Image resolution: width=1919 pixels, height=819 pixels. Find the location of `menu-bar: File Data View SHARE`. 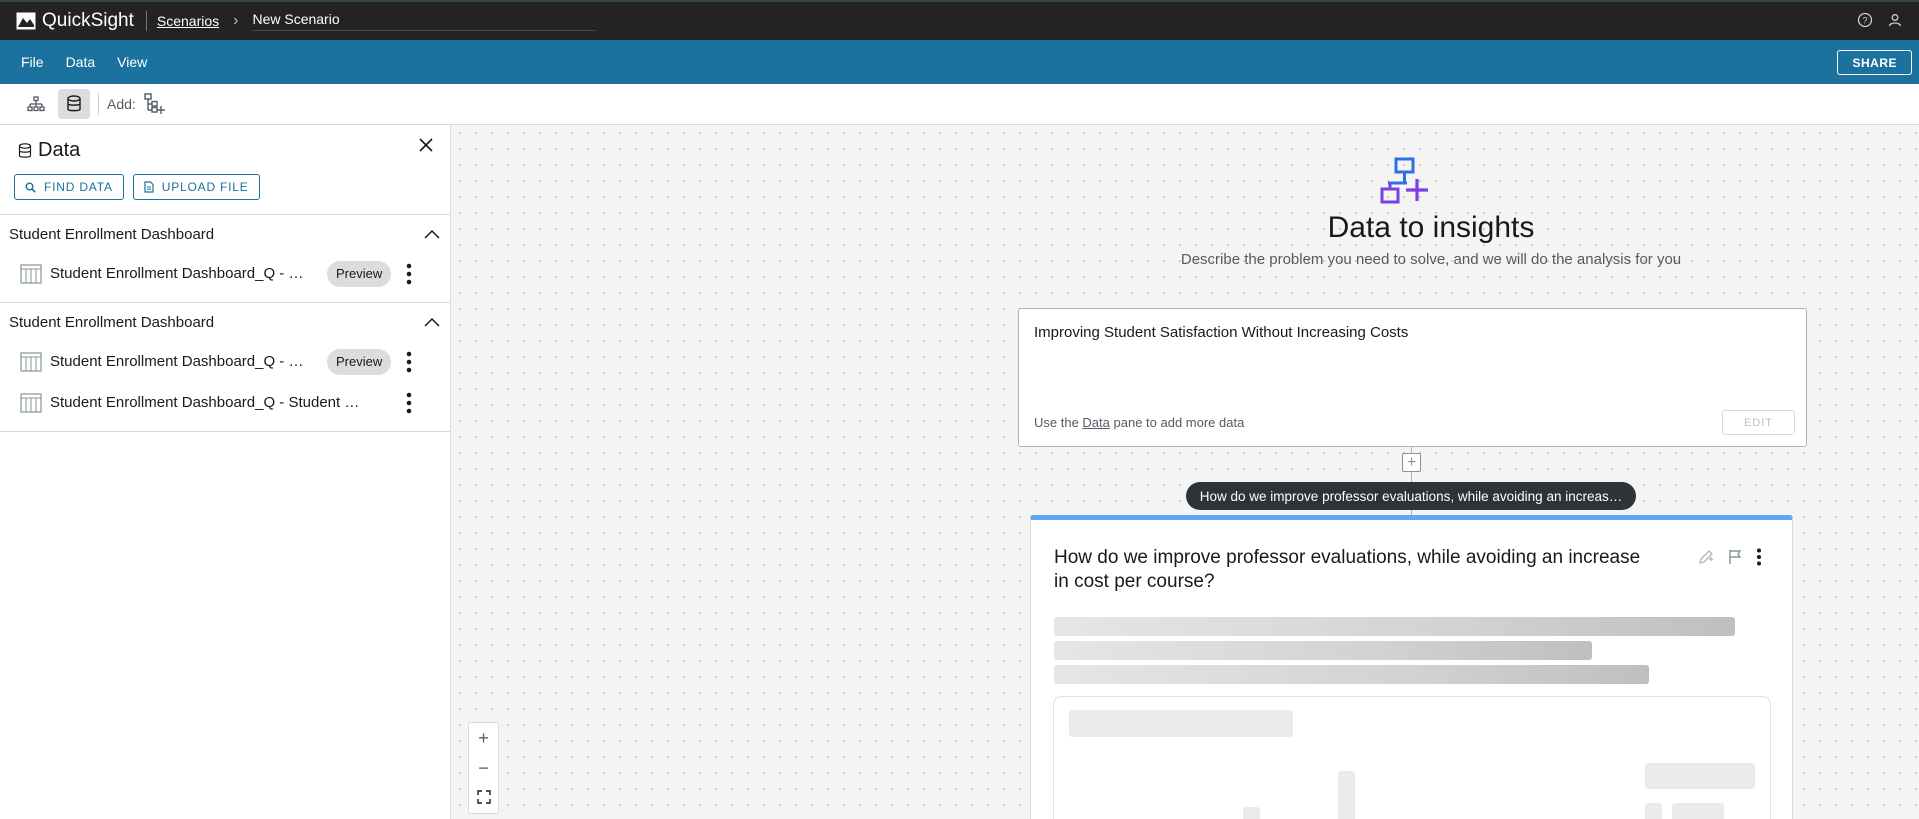

menu-bar: File Data View SHARE is located at coordinates (959, 62).